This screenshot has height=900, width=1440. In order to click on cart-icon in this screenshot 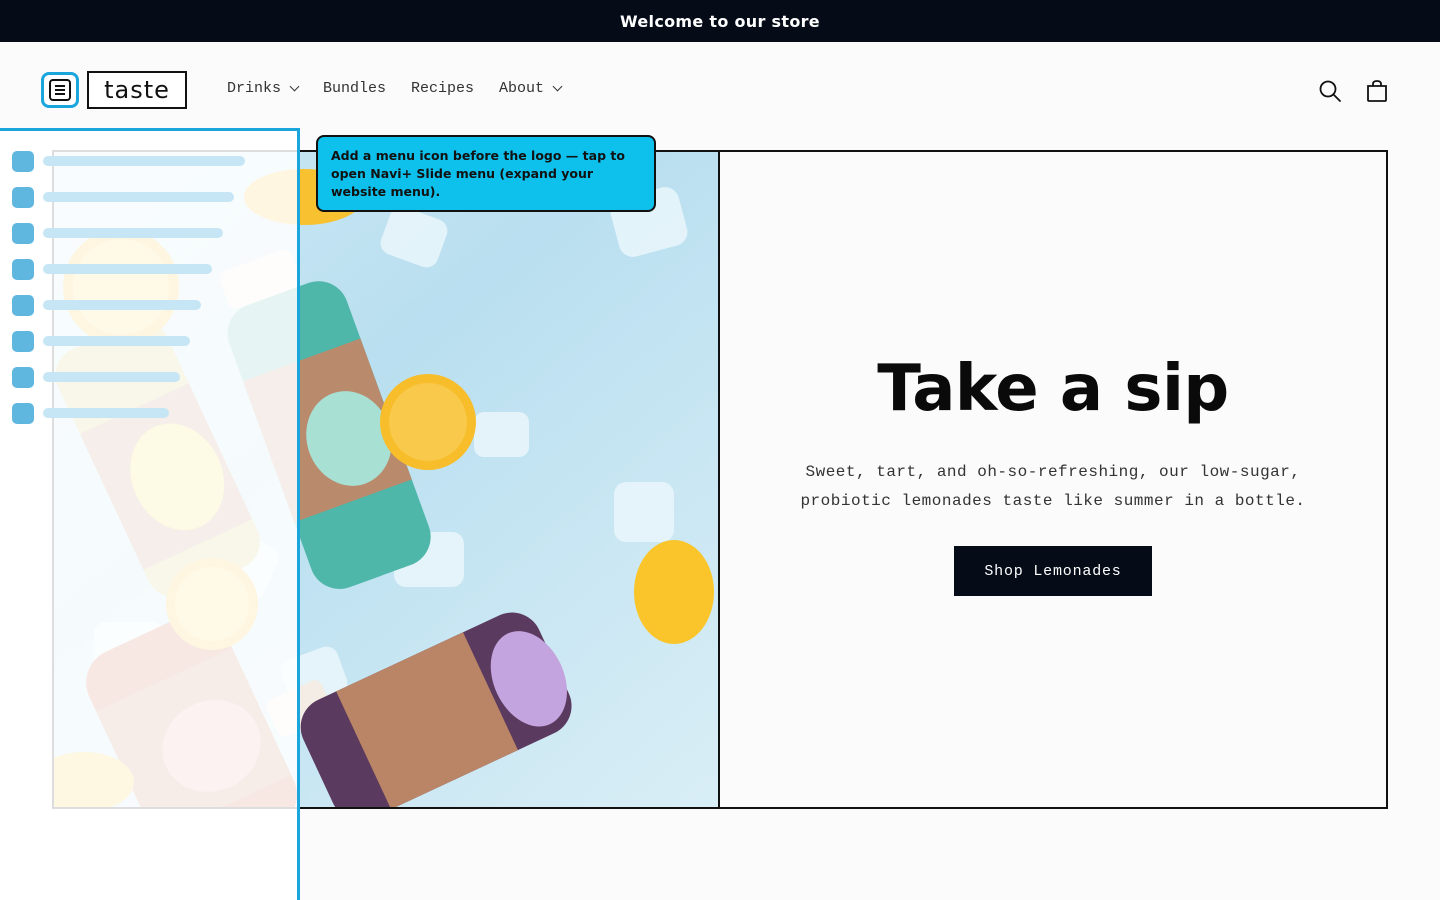, I will do `click(1377, 91)`.